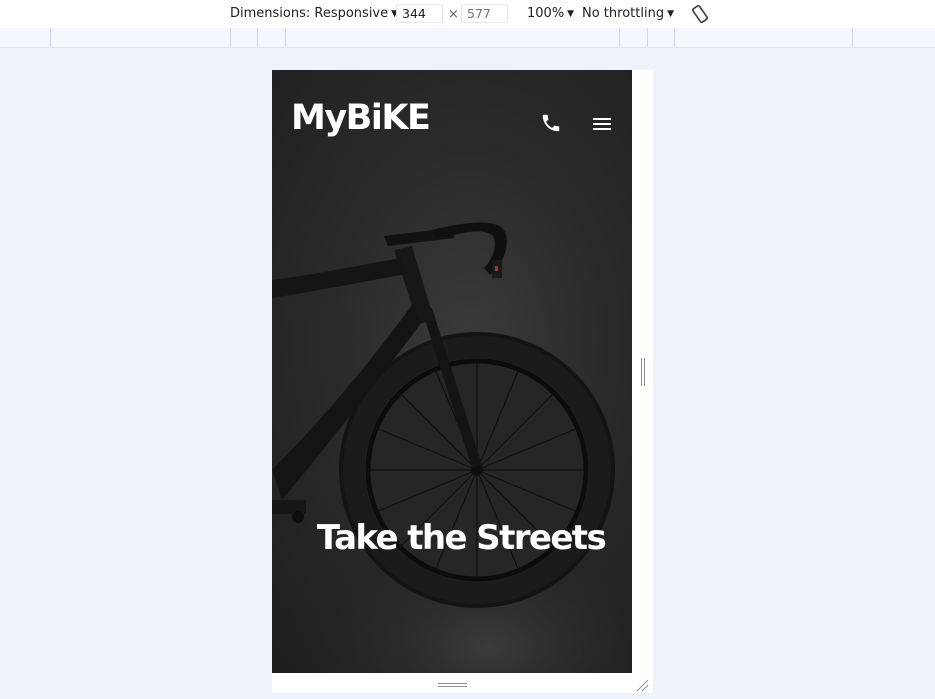 The height and width of the screenshot is (699, 935). Describe the element at coordinates (551, 123) in the screenshot. I see `phone-icon` at that location.